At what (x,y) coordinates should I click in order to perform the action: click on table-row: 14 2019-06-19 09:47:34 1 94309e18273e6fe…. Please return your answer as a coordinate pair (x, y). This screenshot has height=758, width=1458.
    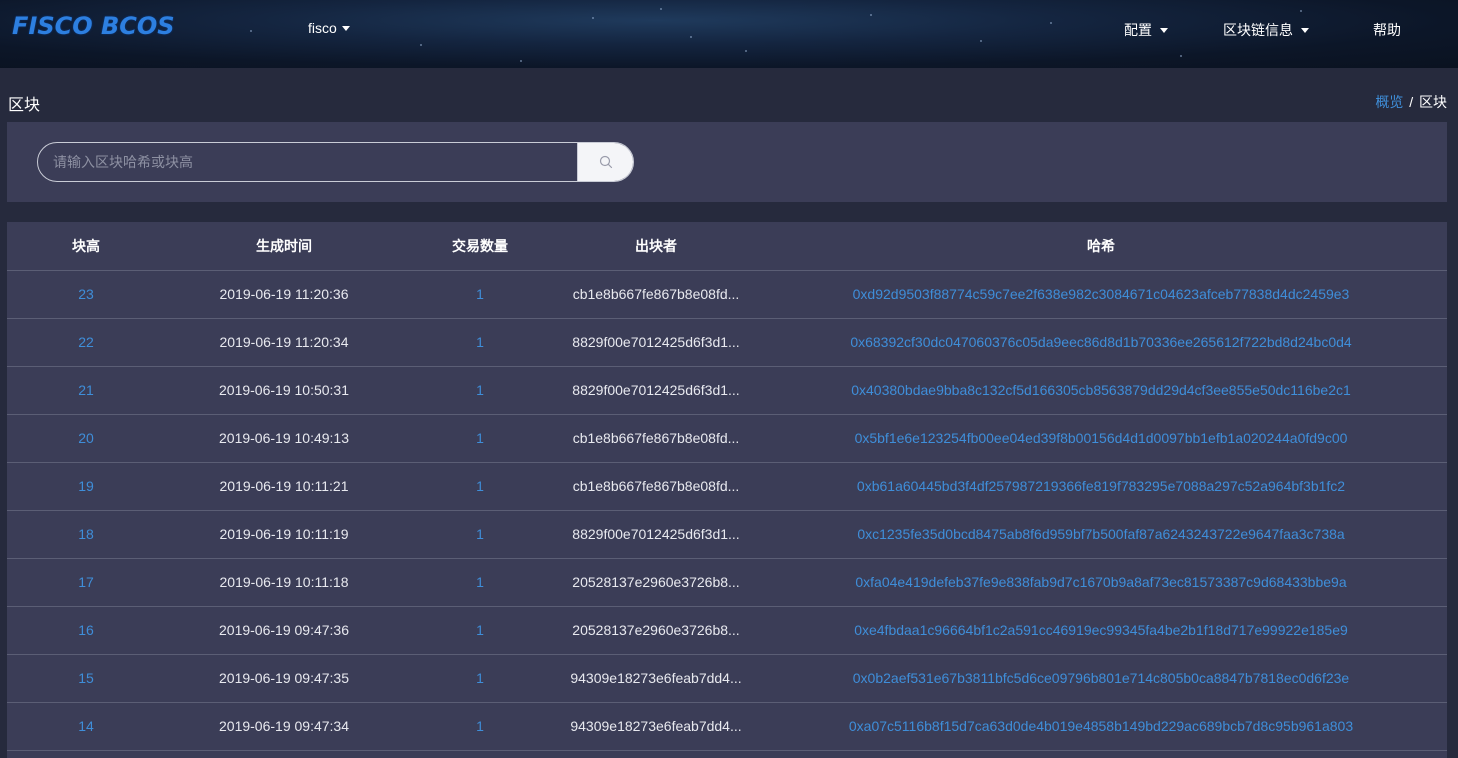
    Looking at the image, I should click on (727, 726).